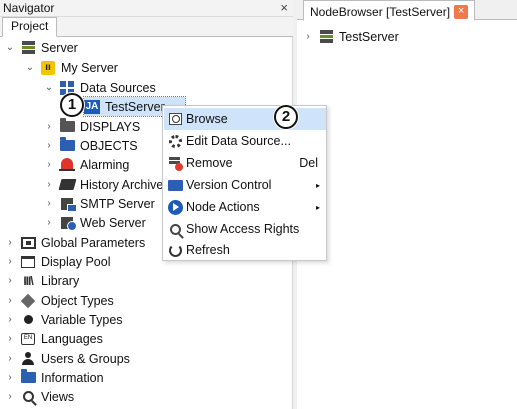 Image resolution: width=517 pixels, height=409 pixels. Describe the element at coordinates (208, 250) in the screenshot. I see `menu-item-label: Refresh` at that location.